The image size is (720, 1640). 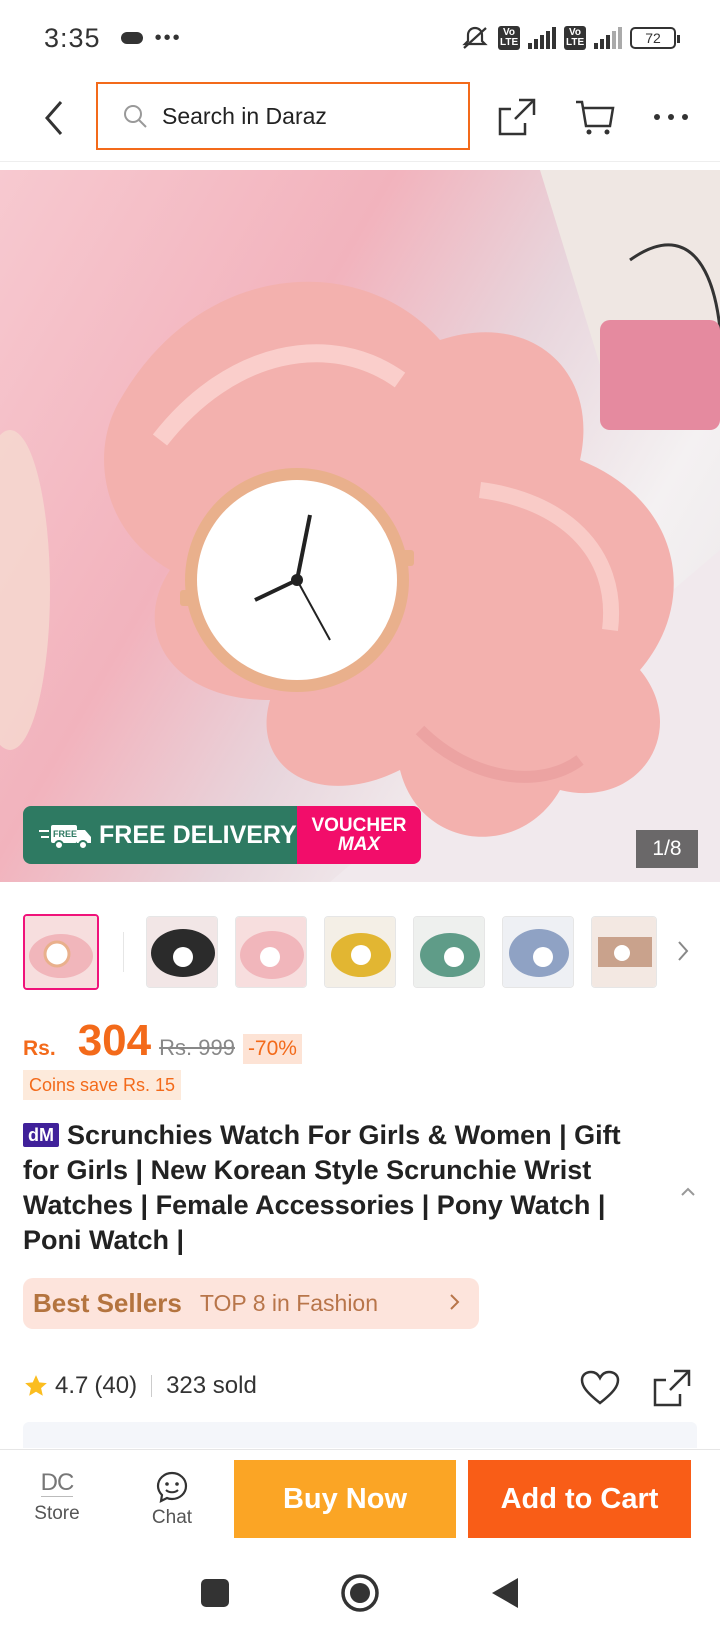 I want to click on wishlist-button, so click(x=600, y=1388).